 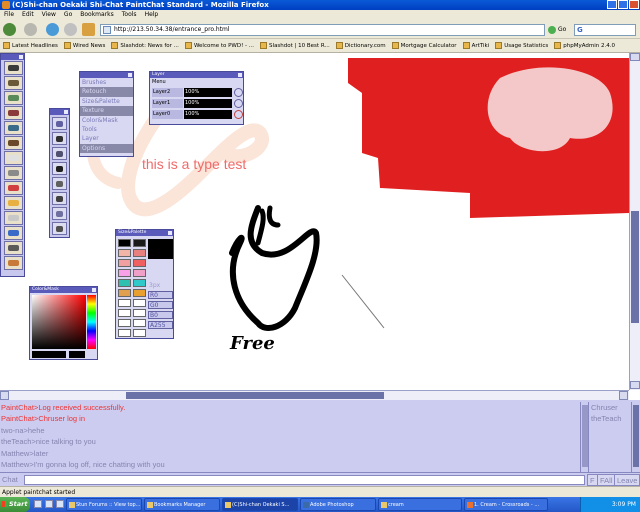 I want to click on menu-layer: Layer, so click(x=106, y=138).